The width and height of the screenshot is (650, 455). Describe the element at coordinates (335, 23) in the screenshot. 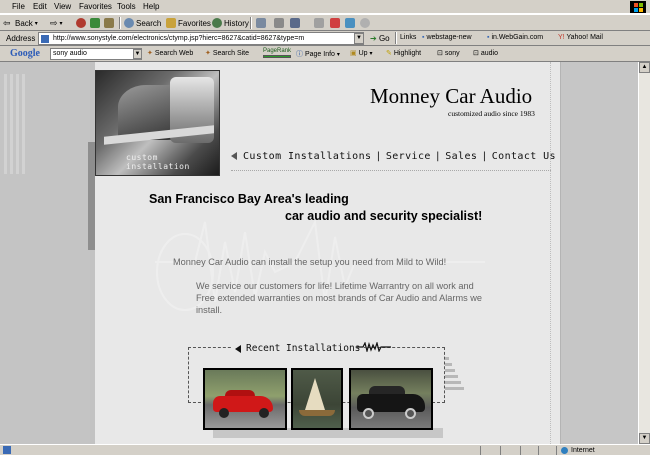

I see `messenger-icon` at that location.